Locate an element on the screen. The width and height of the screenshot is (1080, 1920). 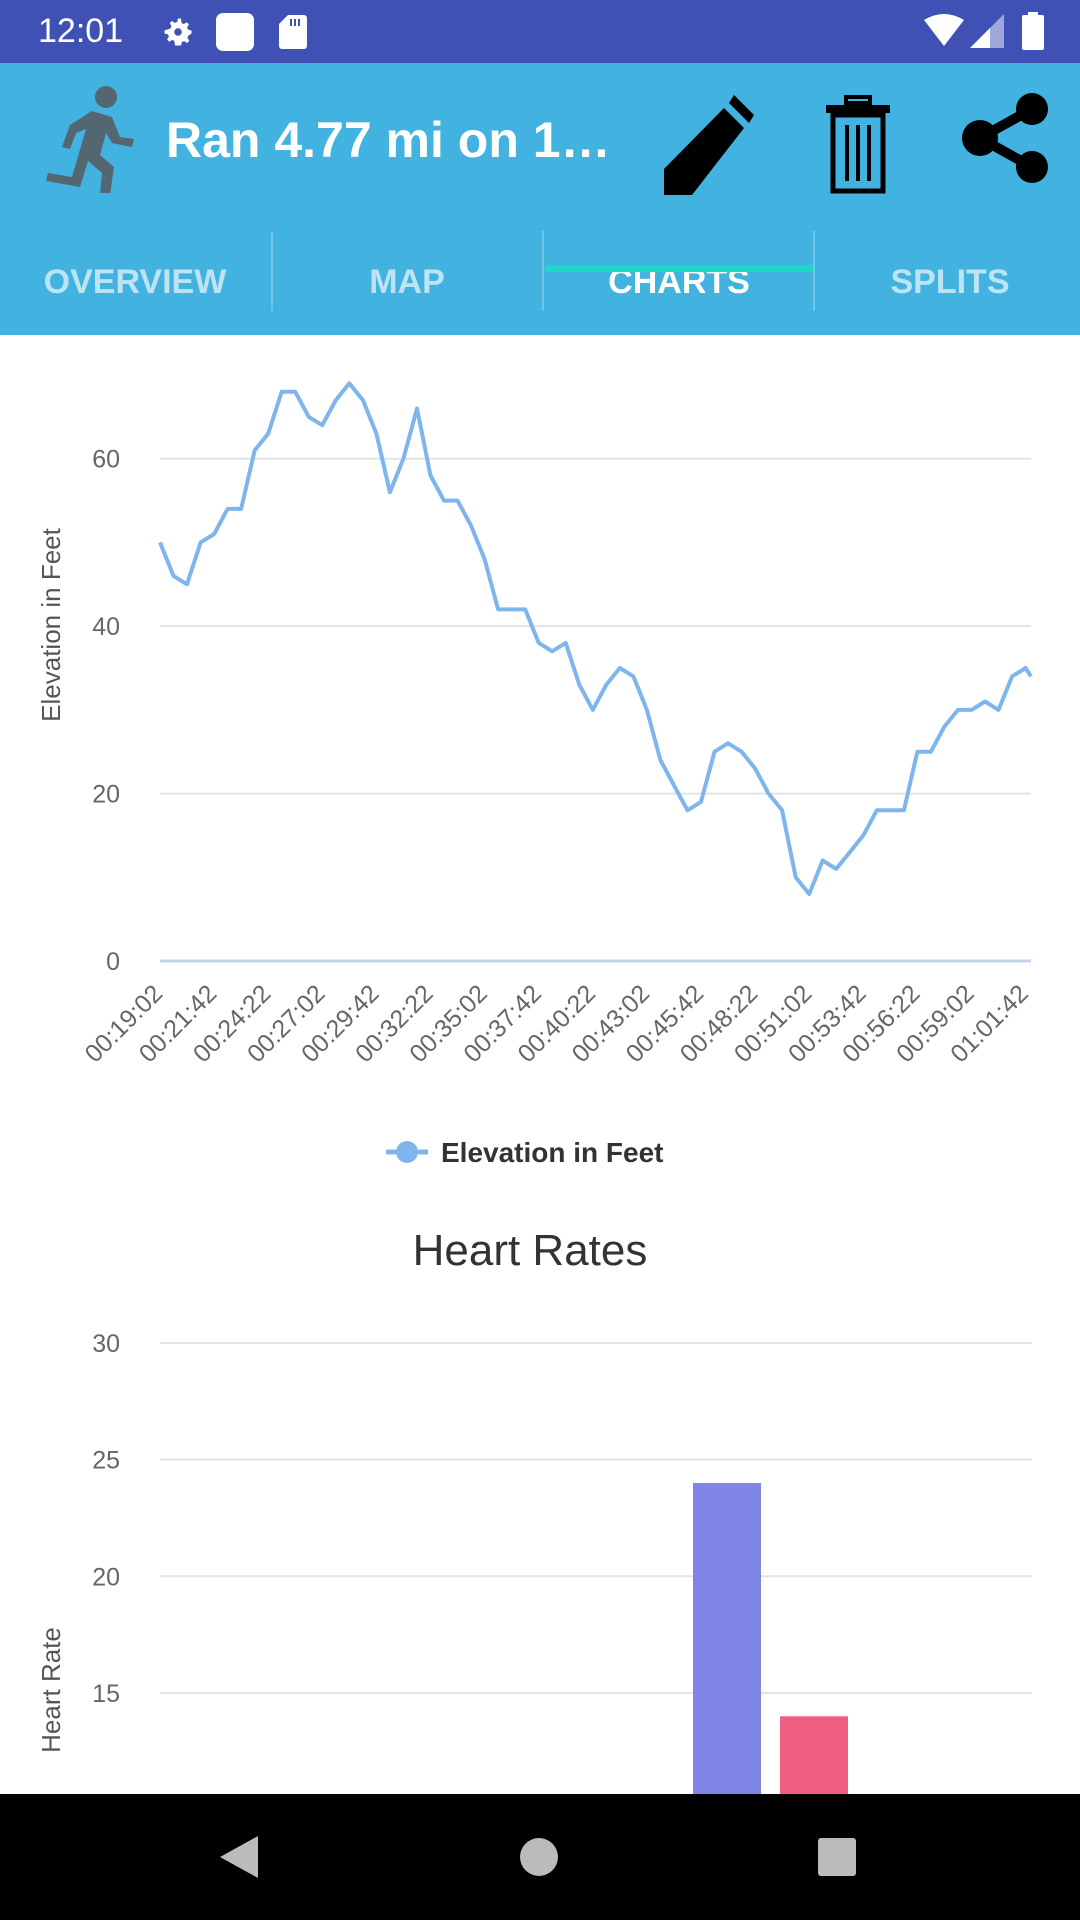
status-bar: 12:01 is located at coordinates (540, 31).